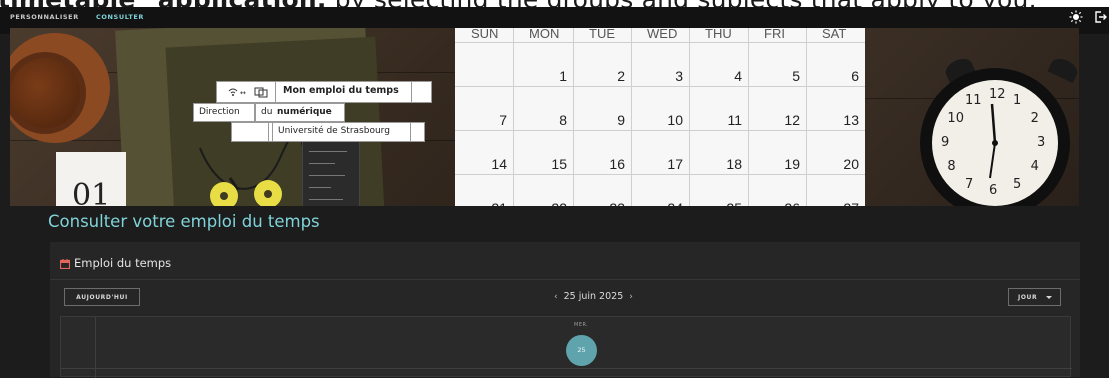 This screenshot has height=378, width=1109. Describe the element at coordinates (102, 297) in the screenshot. I see `today-button: AUJOURD'HUI` at that location.